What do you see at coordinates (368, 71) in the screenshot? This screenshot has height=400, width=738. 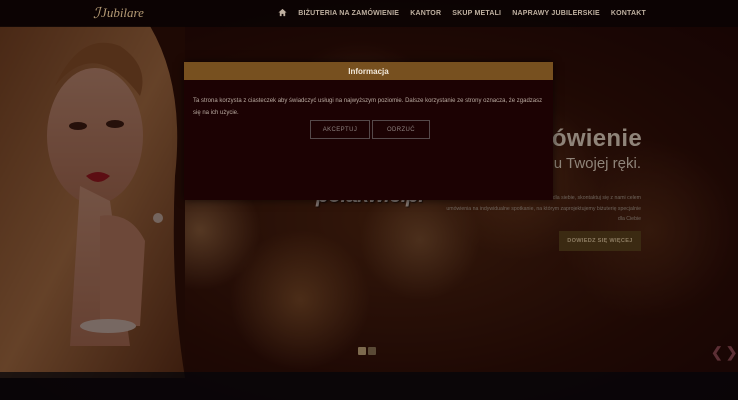 I see `dialog-title: Informacja` at bounding box center [368, 71].